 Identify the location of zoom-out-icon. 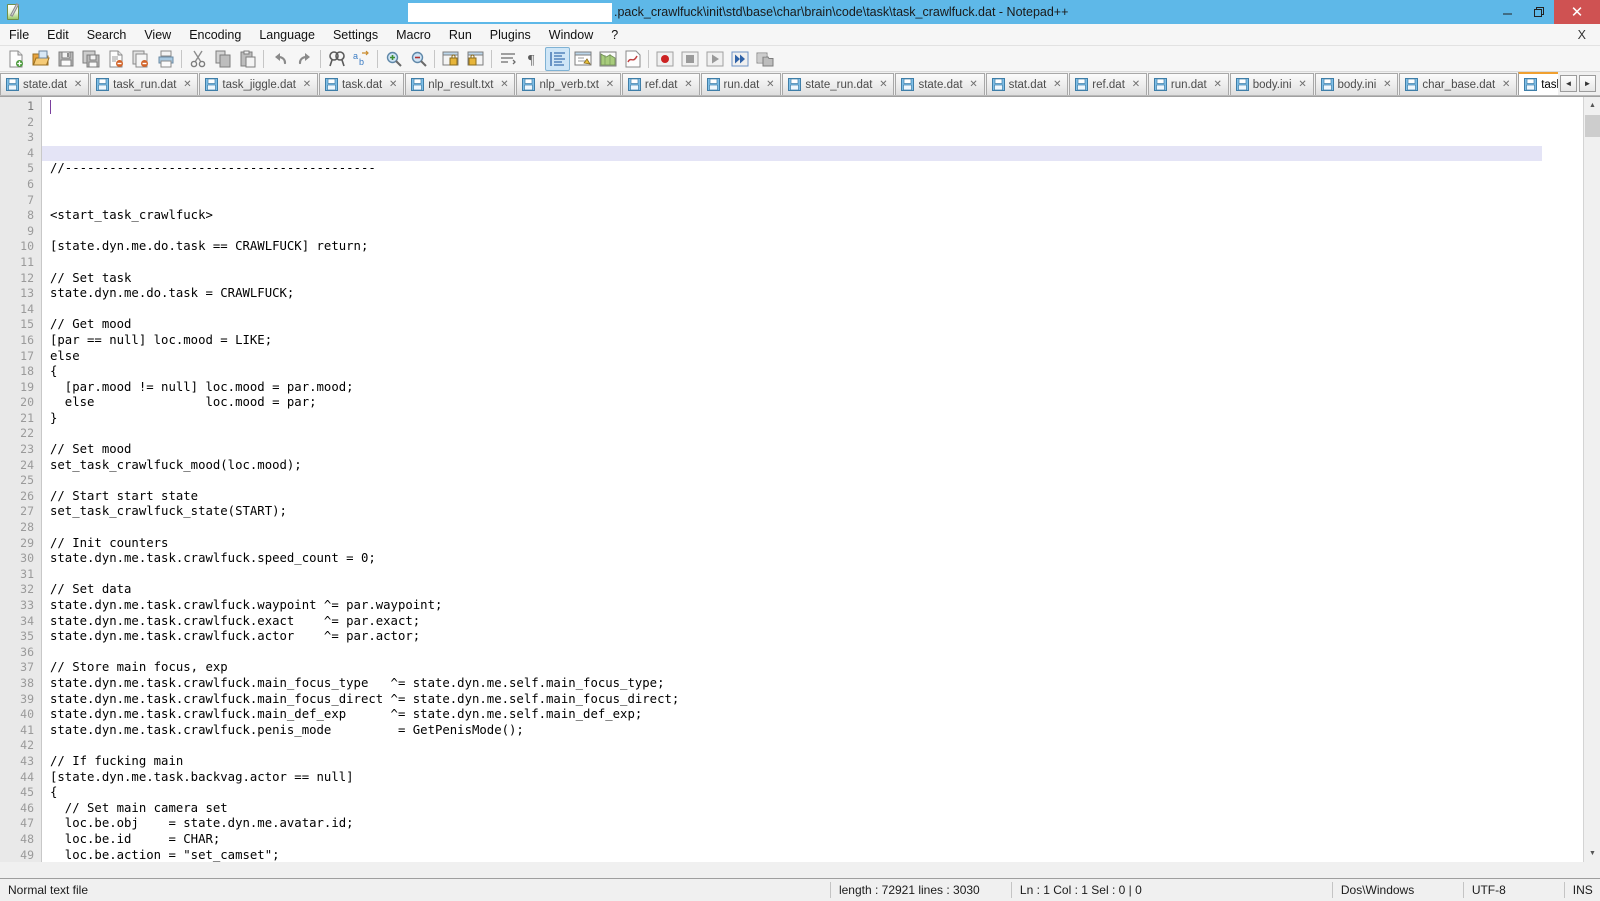
(418, 59).